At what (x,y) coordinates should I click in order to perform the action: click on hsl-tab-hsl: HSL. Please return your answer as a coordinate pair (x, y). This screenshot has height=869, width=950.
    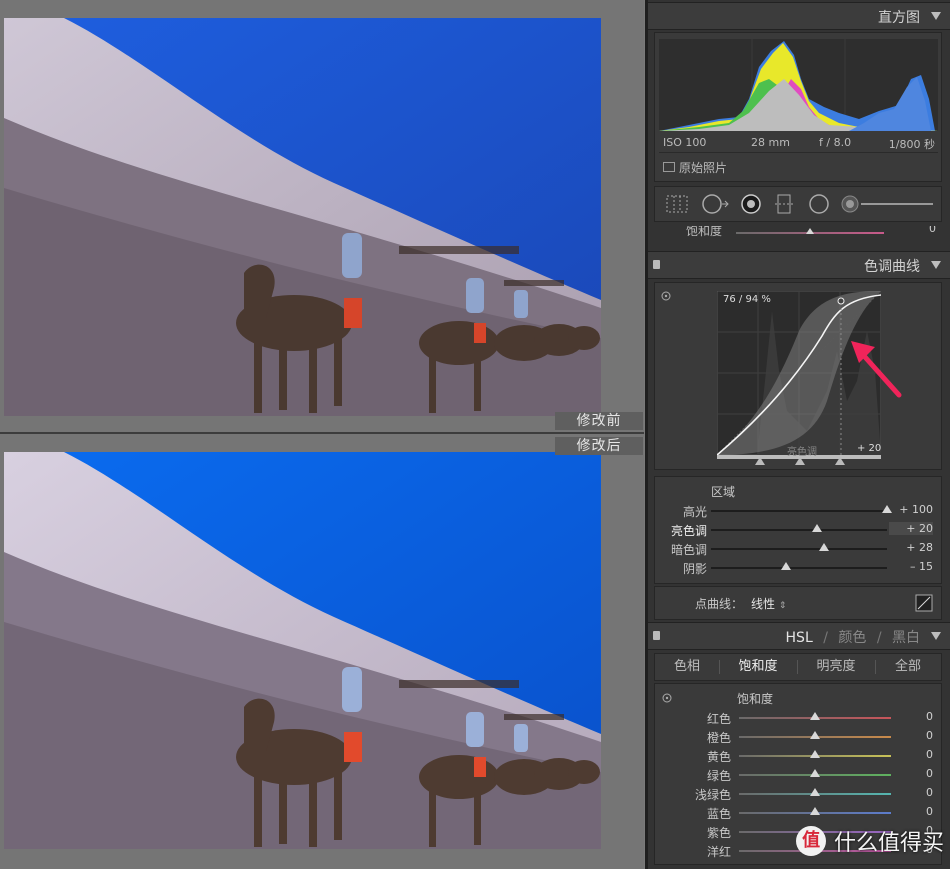
    Looking at the image, I should click on (799, 638).